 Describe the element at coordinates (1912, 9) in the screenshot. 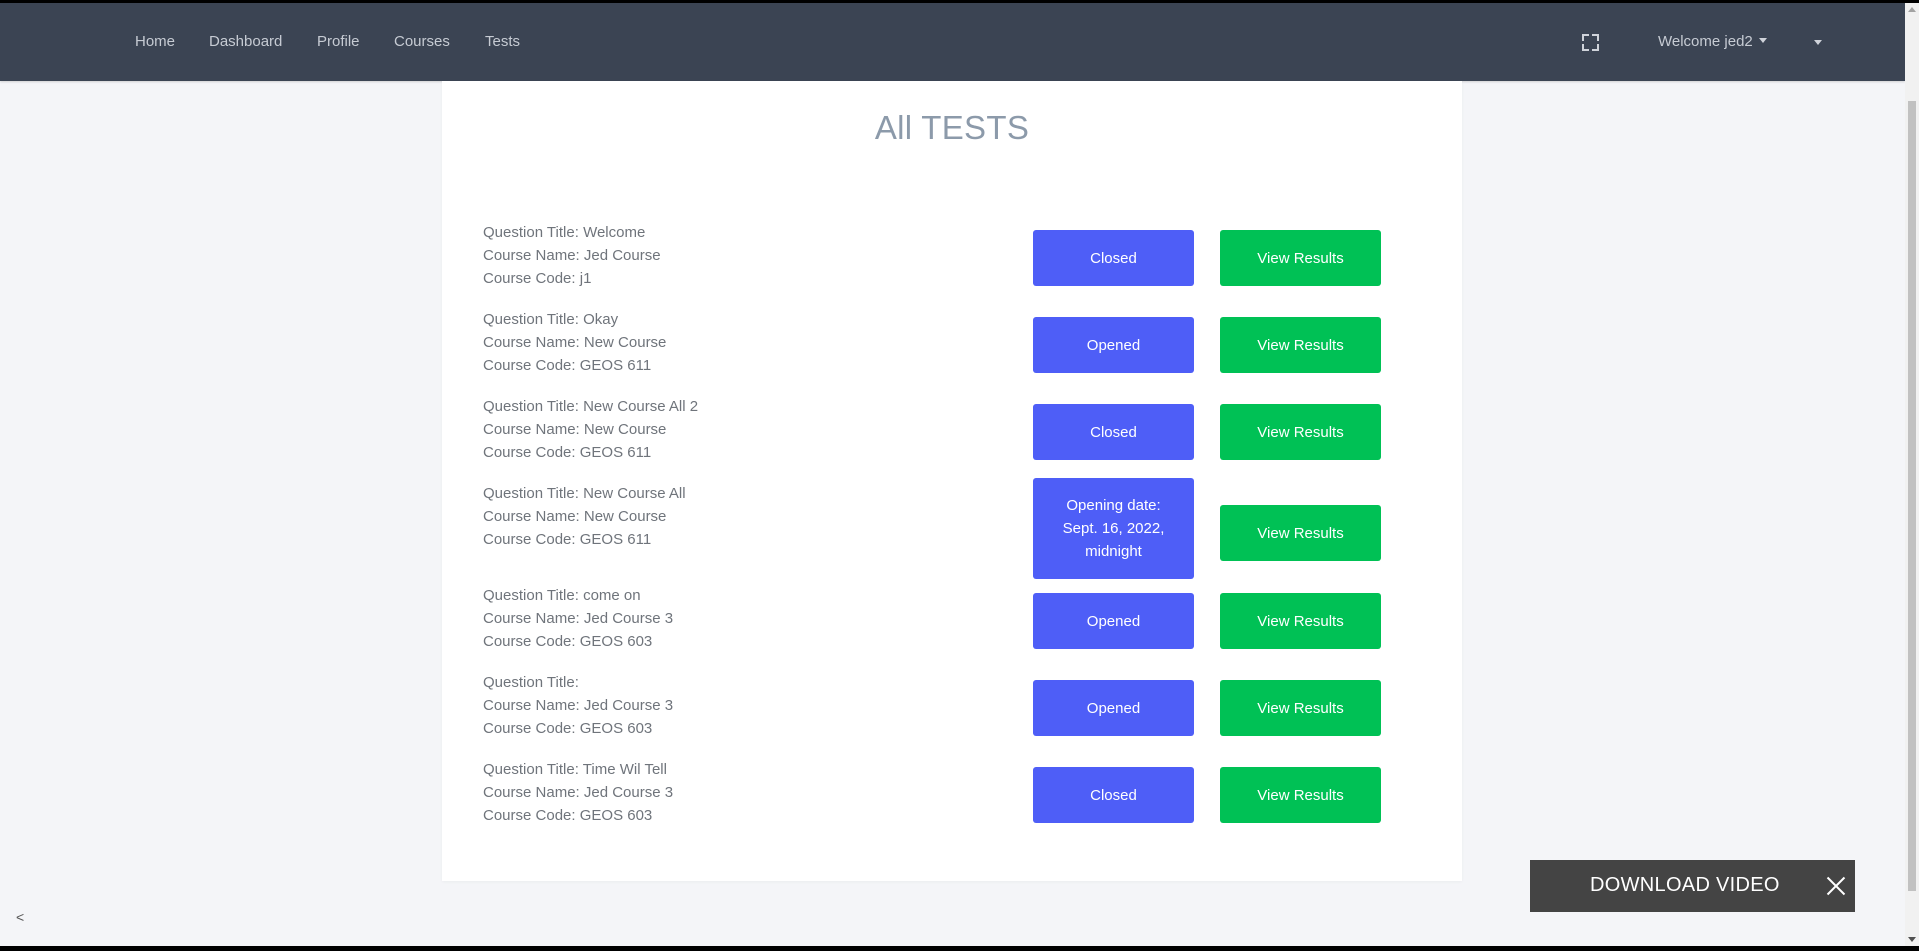

I see `scroll-up-icon` at that location.